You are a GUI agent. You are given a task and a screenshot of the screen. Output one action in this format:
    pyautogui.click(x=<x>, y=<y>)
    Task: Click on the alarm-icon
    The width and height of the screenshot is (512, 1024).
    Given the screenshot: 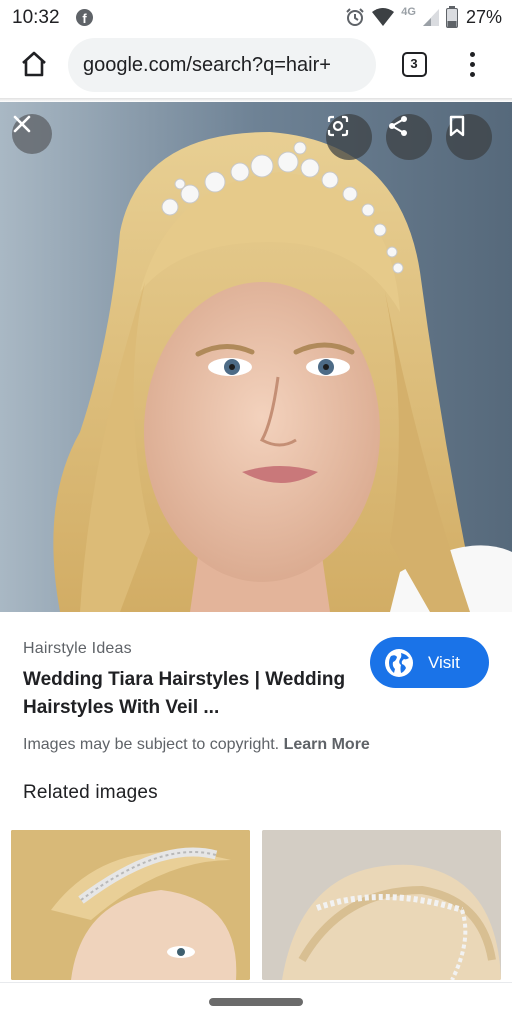 What is the action you would take?
    pyautogui.click(x=355, y=17)
    